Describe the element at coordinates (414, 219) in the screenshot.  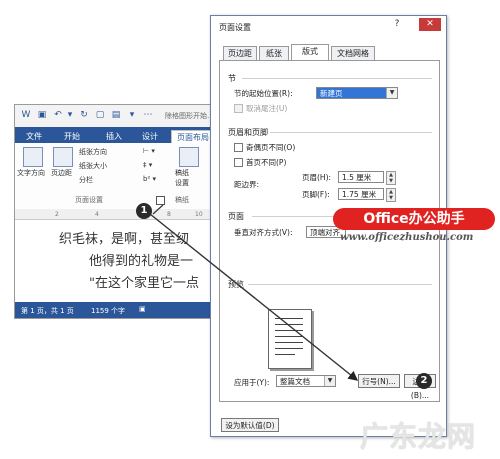
I see `watermark-badge: Office办公助手` at that location.